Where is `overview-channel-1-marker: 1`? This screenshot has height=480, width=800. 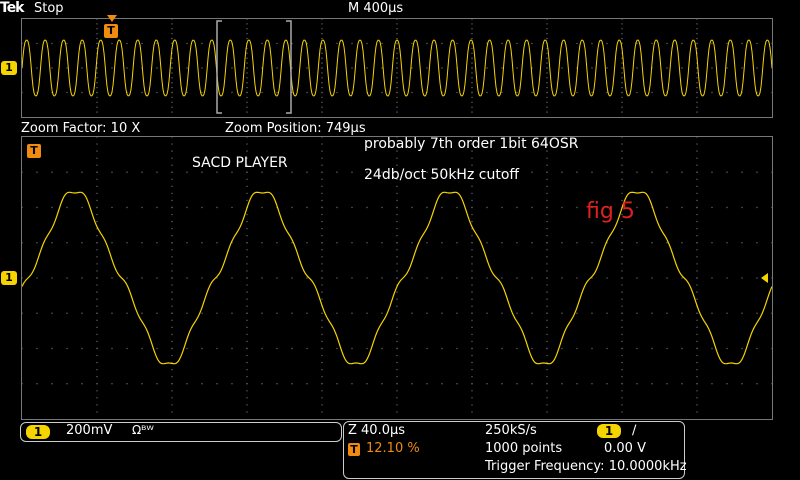
overview-channel-1-marker: 1 is located at coordinates (9, 68).